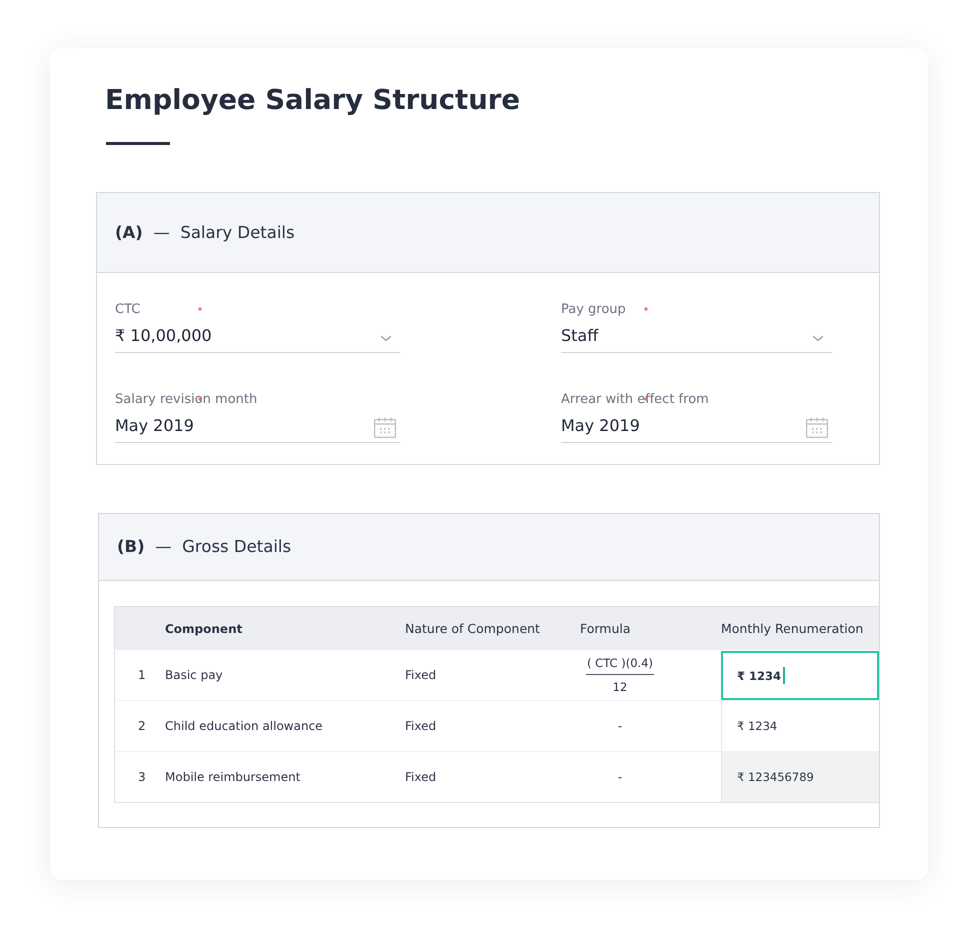 This screenshot has height=932, width=976. Describe the element at coordinates (203, 629) in the screenshot. I see `column-header: Component` at that location.